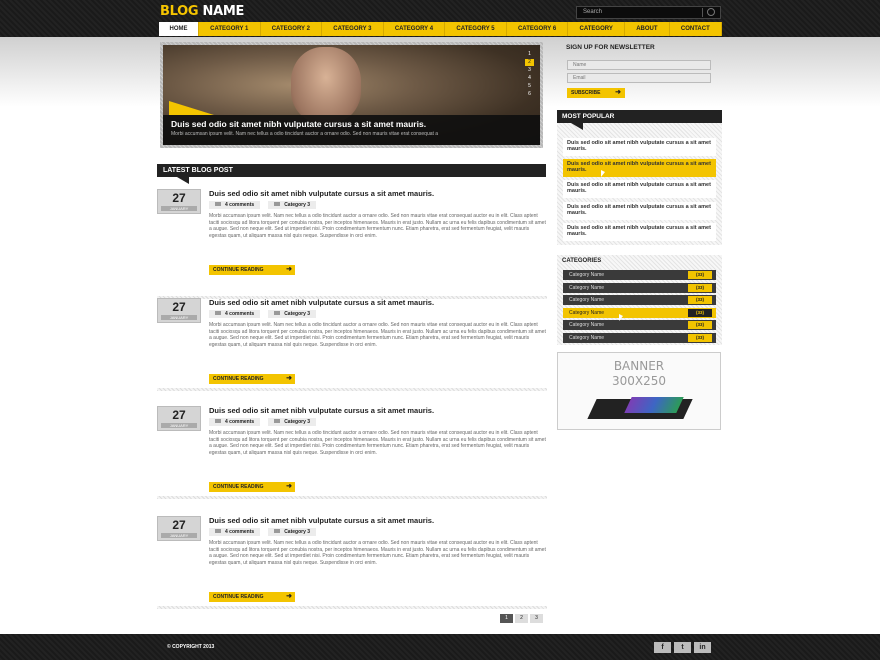 Image resolution: width=880 pixels, height=660 pixels. What do you see at coordinates (596, 93) in the screenshot?
I see `subscribe-button: SUBSCRIBE ➜` at bounding box center [596, 93].